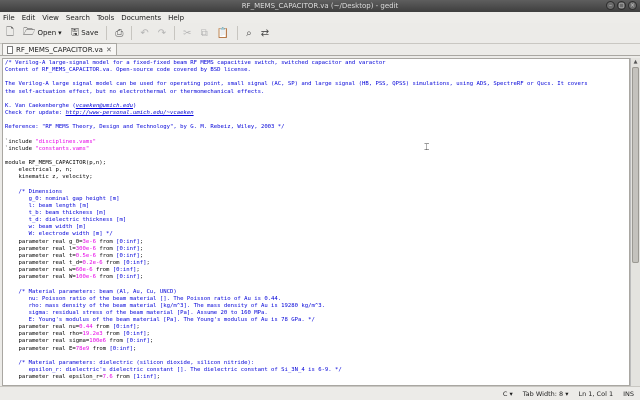 This screenshot has width=640, height=400. Describe the element at coordinates (78, 18) in the screenshot. I see `menu-search: Search` at that location.